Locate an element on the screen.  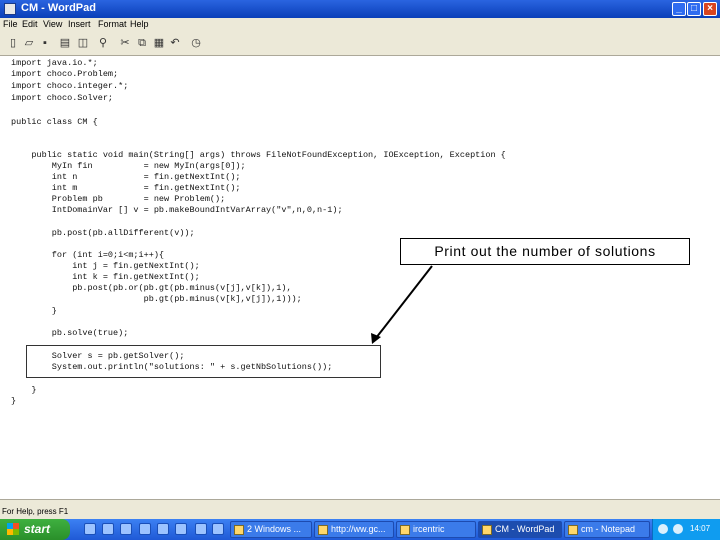
save-icon: ▪ is located at coordinates (45, 43).